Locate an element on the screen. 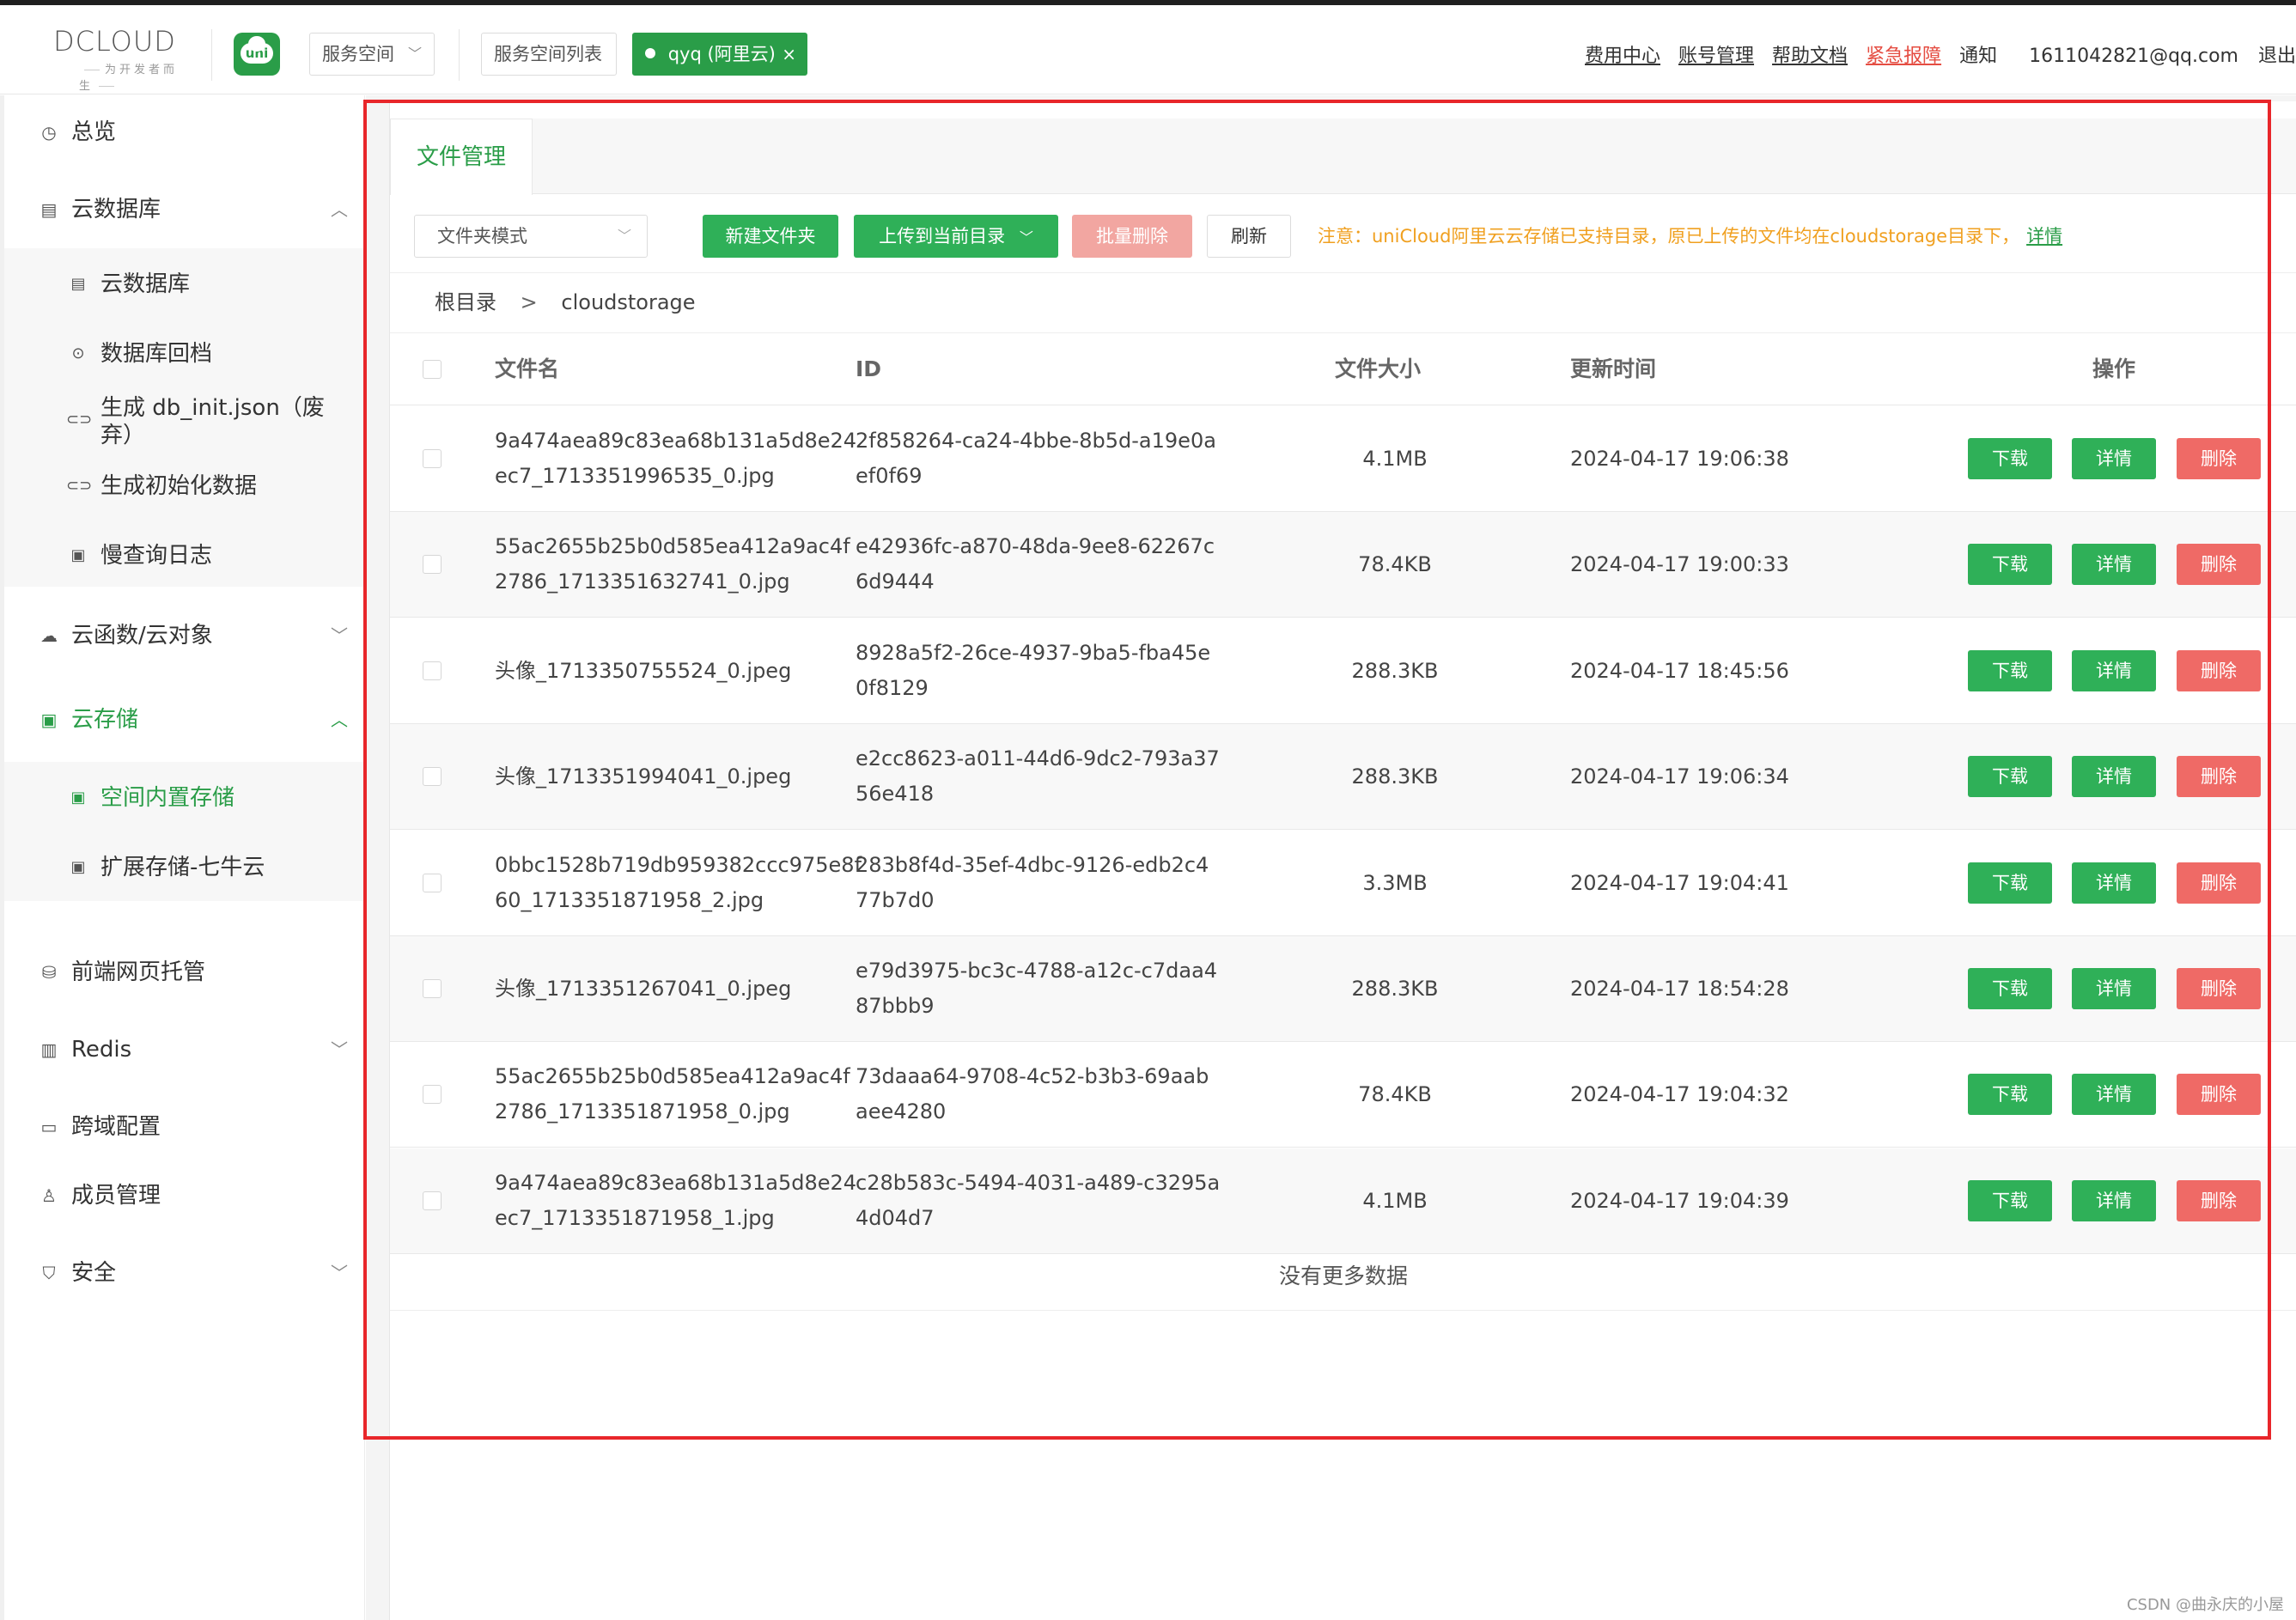 Image resolution: width=2296 pixels, height=1620 pixels. tab-space-list: 服务空间列表 is located at coordinates (549, 55).